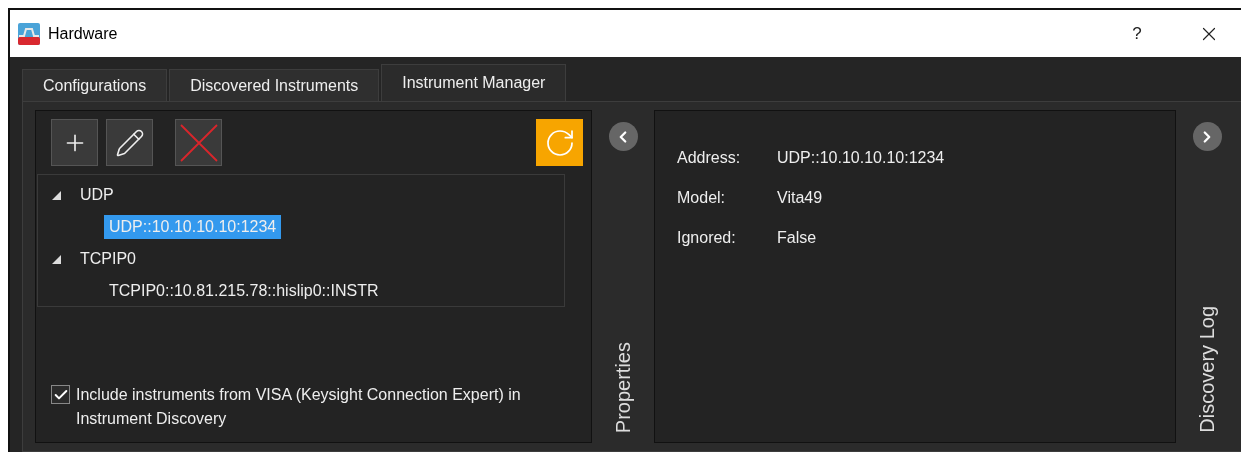 The image size is (1241, 452). I want to click on tree-item: UDP, so click(97, 195).